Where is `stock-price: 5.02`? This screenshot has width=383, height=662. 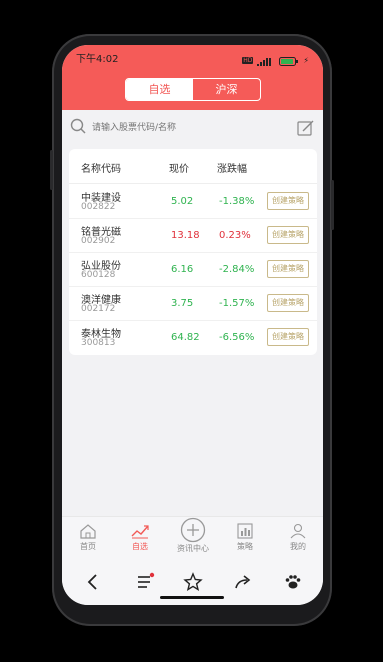 stock-price: 5.02 is located at coordinates (182, 201).